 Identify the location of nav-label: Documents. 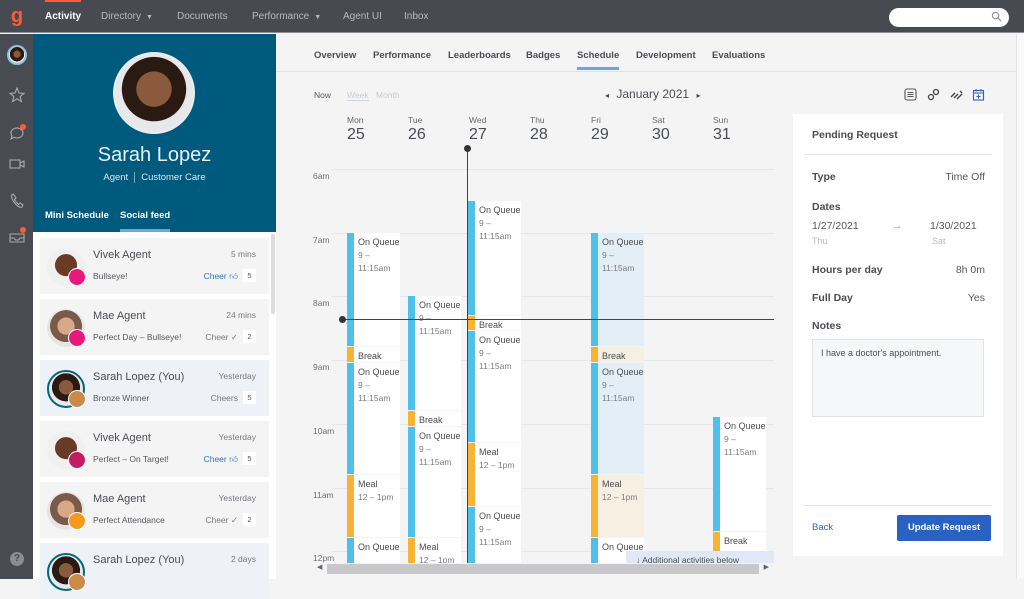
(202, 16).